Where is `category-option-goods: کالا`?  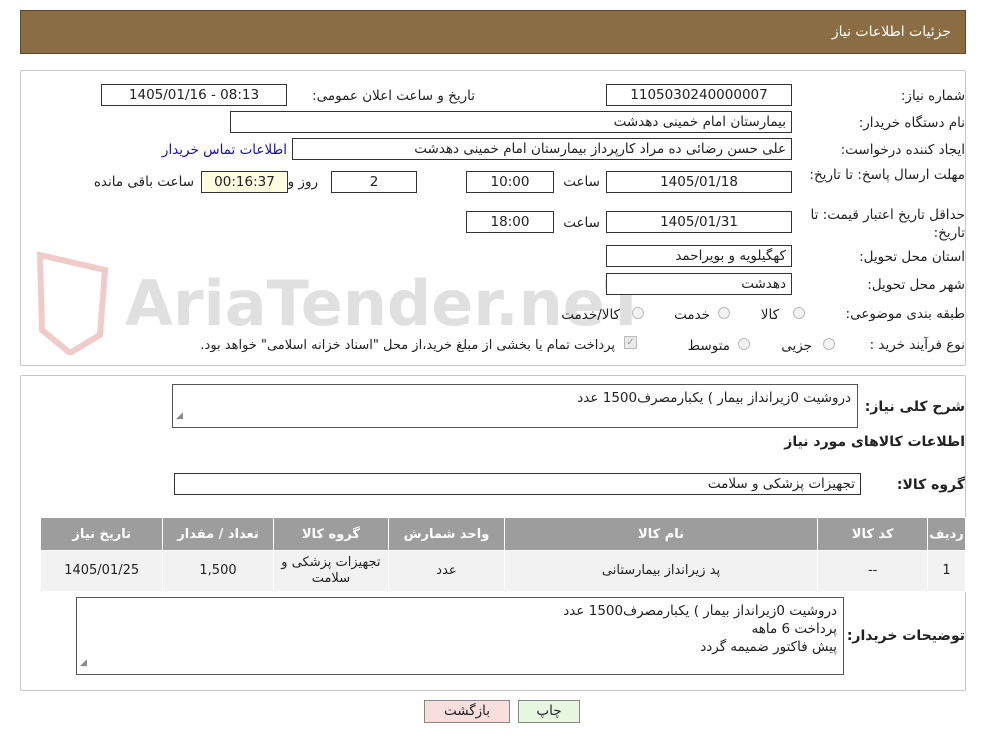
category-option-goods: کالا is located at coordinates (769, 315).